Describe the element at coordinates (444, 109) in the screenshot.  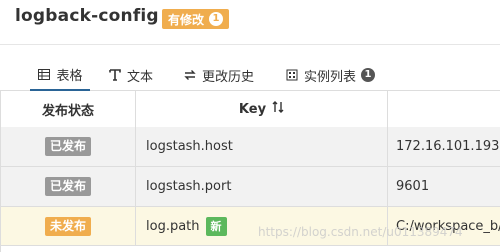
I see `column-header-value` at that location.